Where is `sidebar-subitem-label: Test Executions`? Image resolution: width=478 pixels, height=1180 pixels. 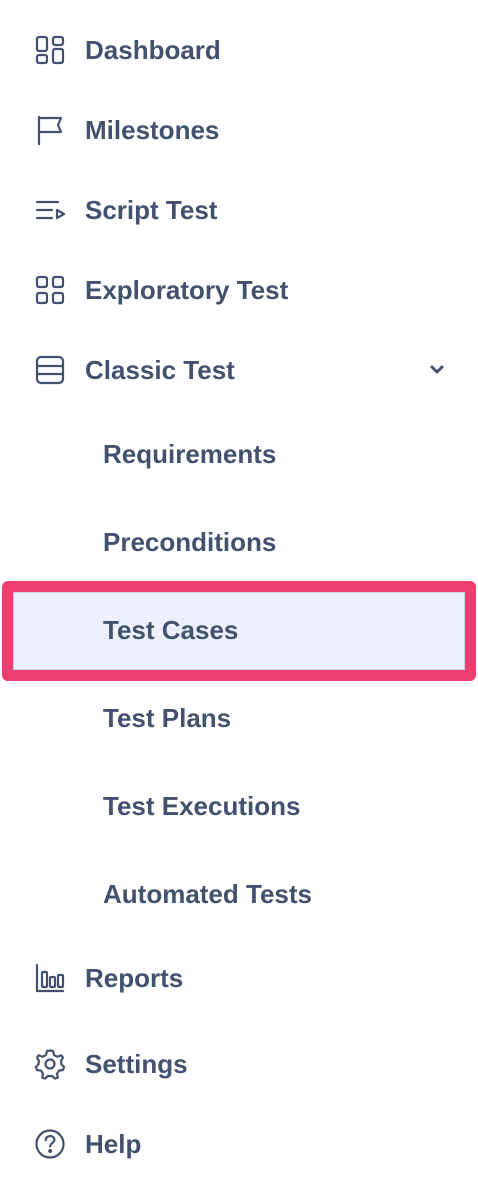 sidebar-subitem-label: Test Executions is located at coordinates (202, 805).